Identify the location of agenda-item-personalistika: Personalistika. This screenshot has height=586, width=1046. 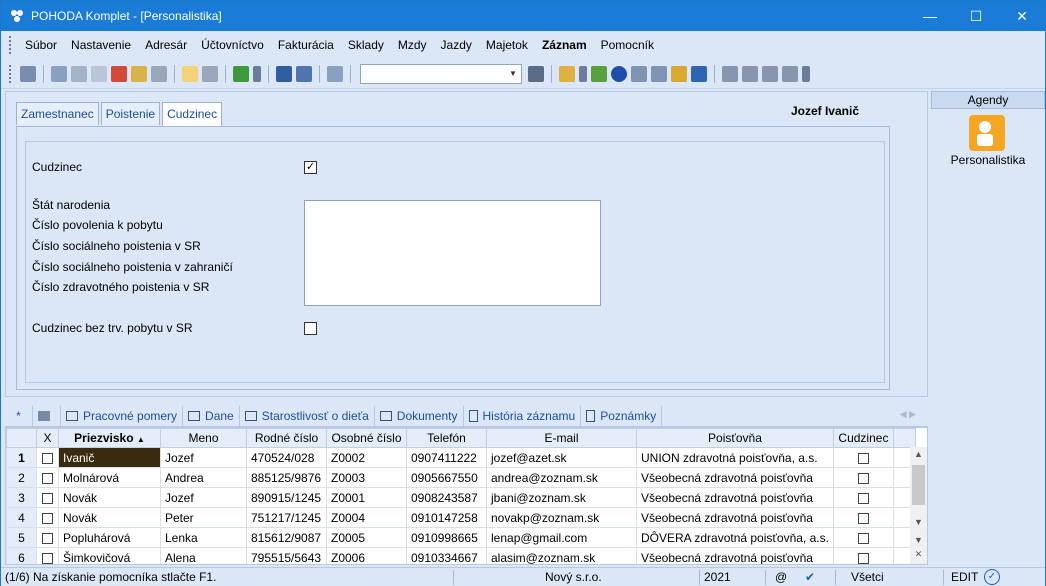
(988, 160).